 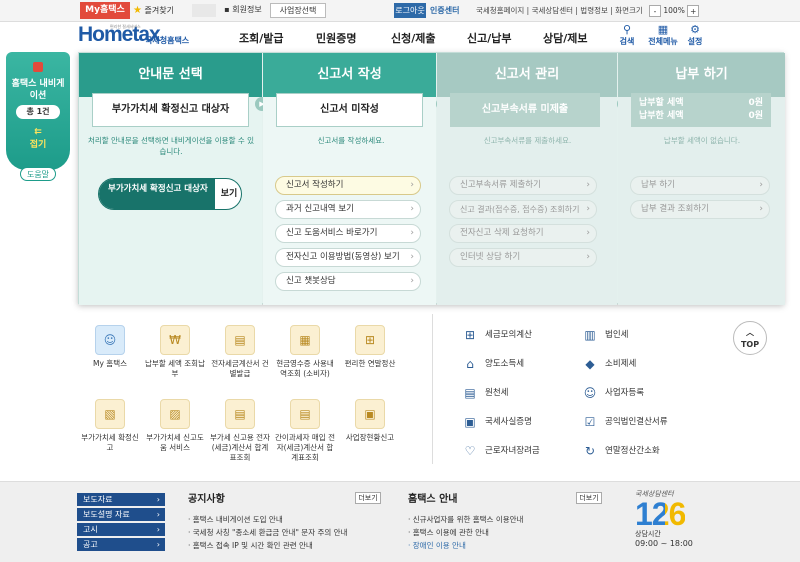 I want to click on quick-simple-taxpayer-summary: ▤ 간이과세자 매입 전자(세금)계산서 합계표조회, so click(x=305, y=431).